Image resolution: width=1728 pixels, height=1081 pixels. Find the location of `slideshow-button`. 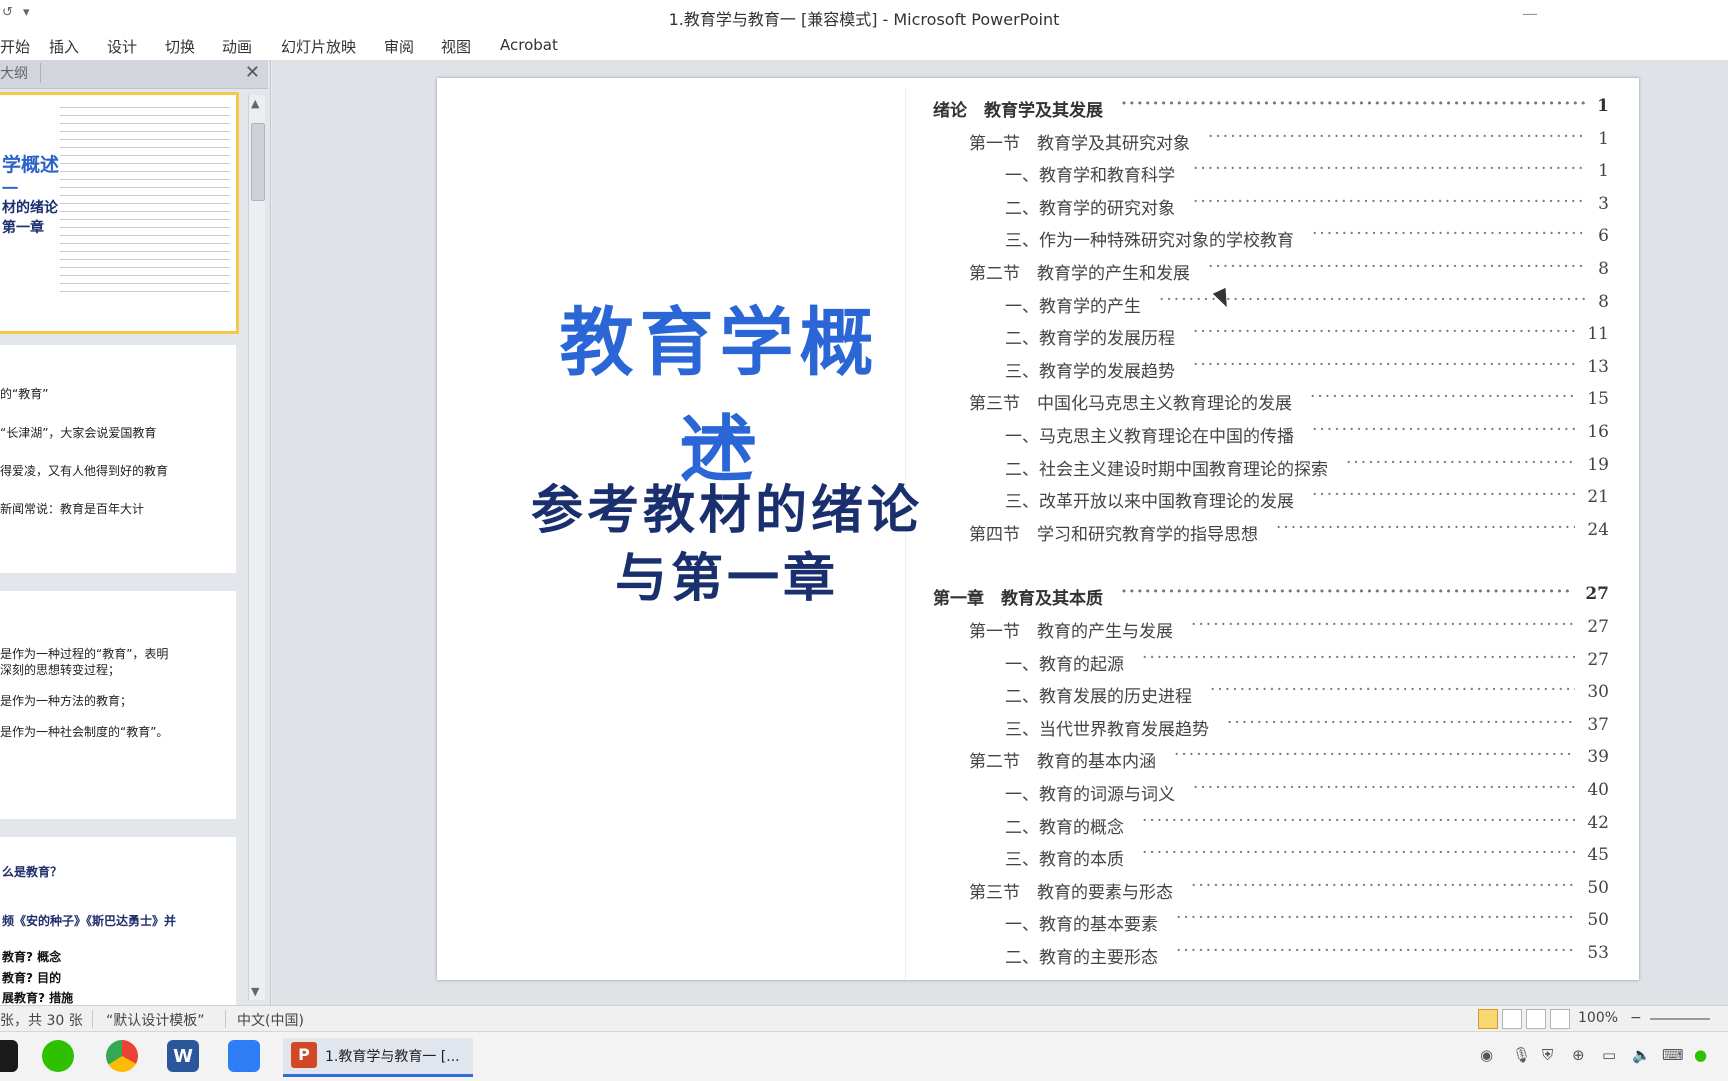

slideshow-button is located at coordinates (1560, 1019).